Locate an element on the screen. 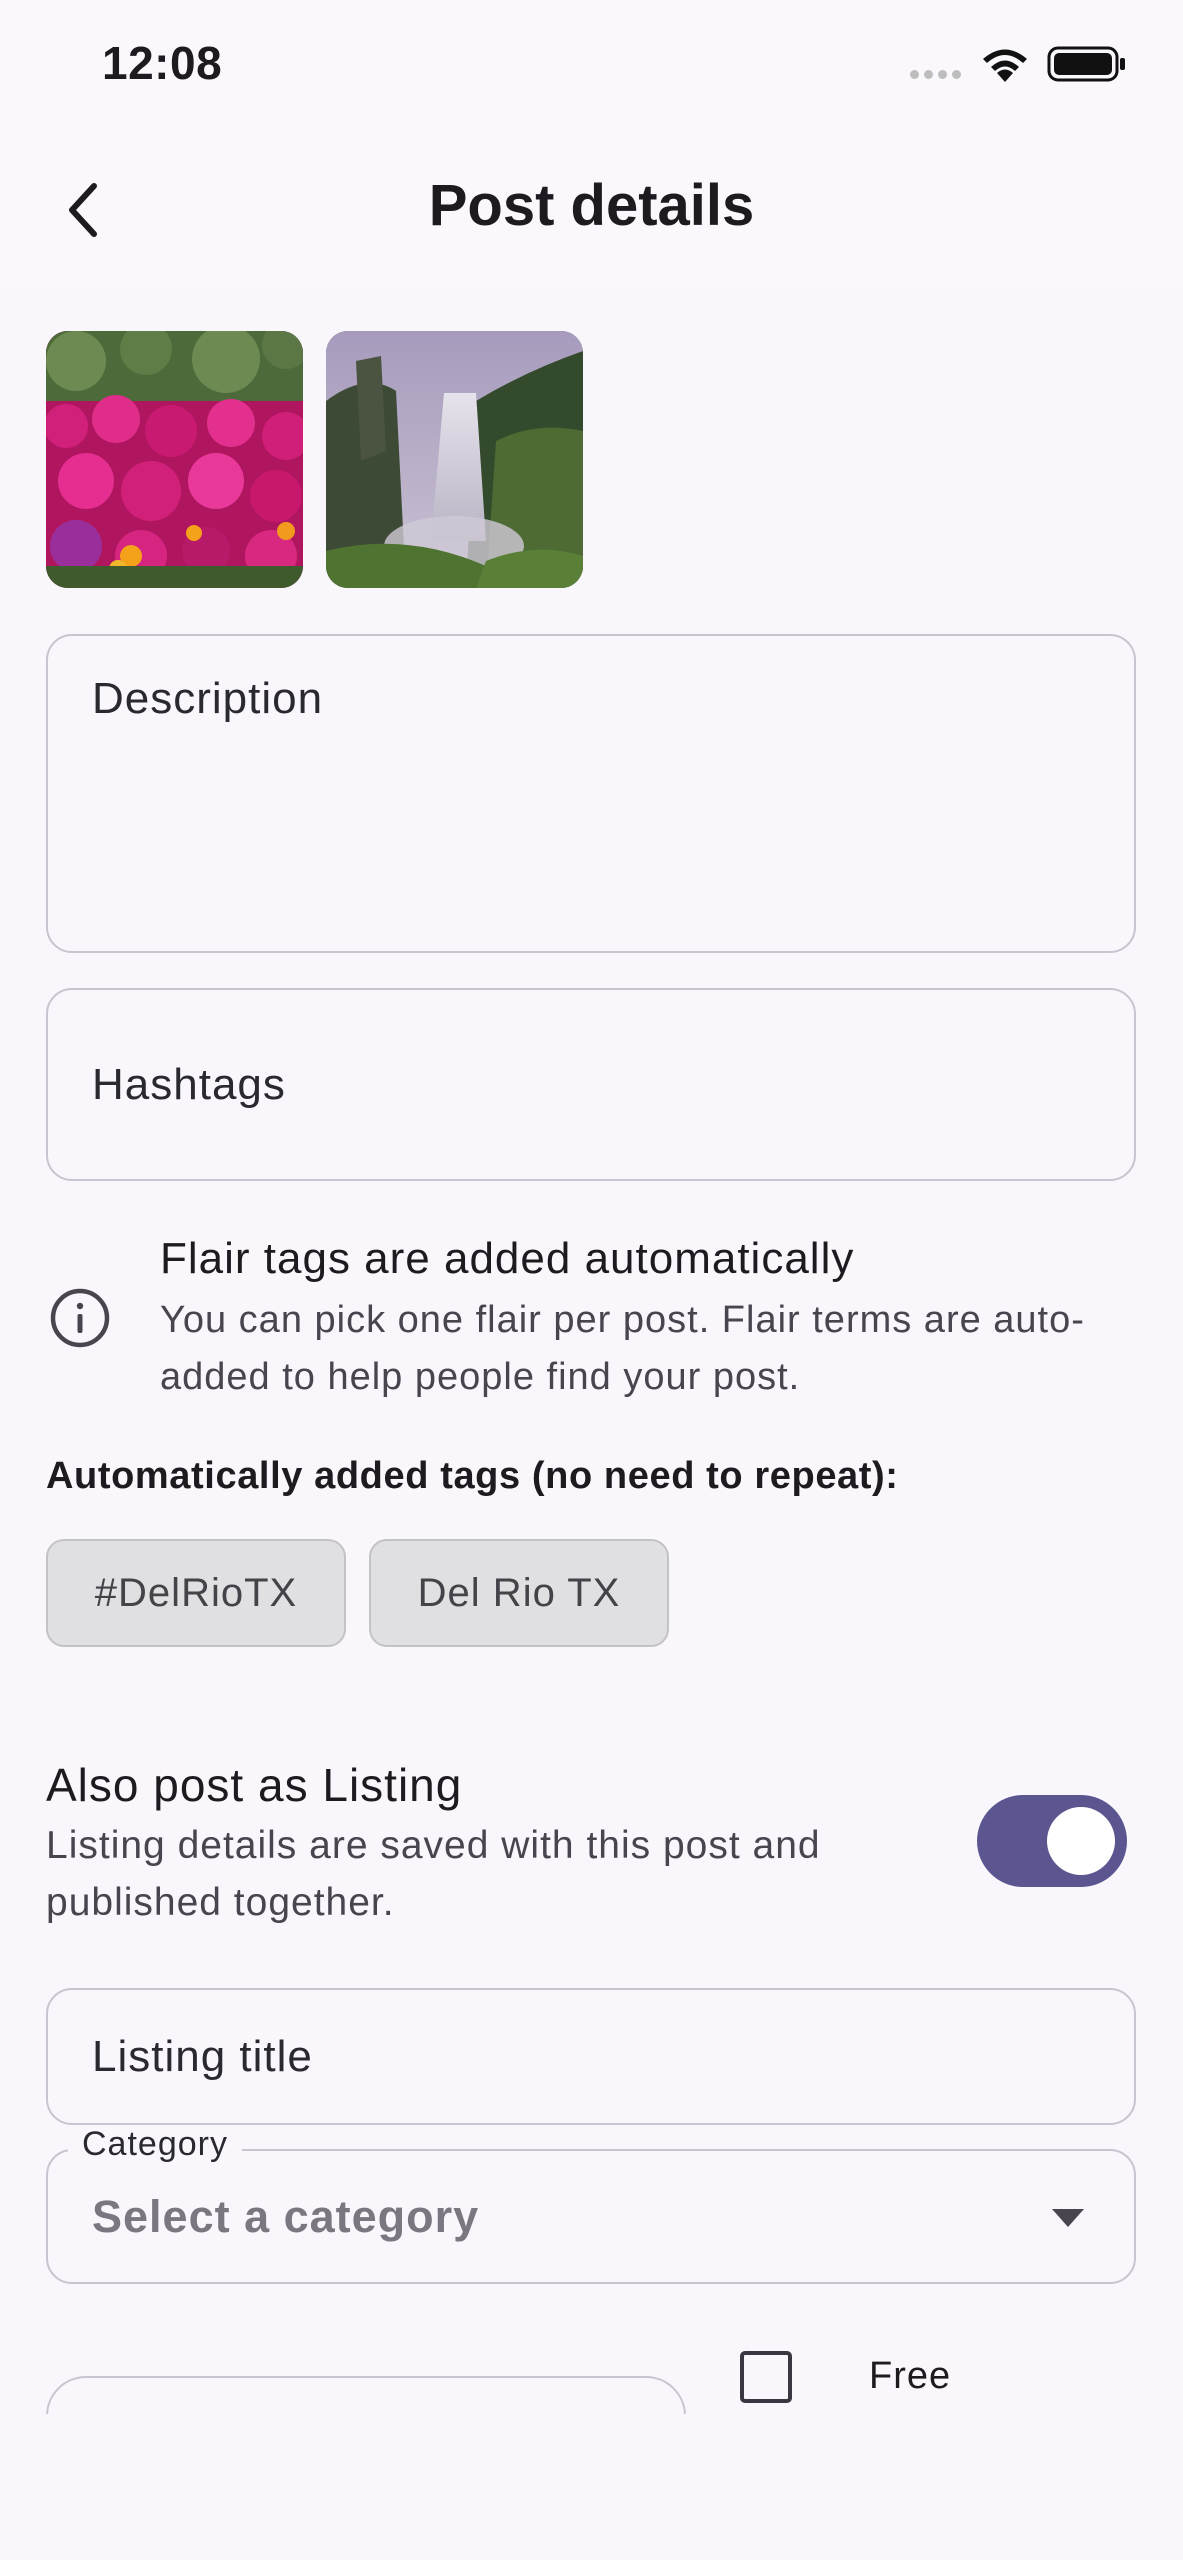 This screenshot has height=2560, width=1183. photo-thumbnail-waterfall is located at coordinates (454, 459).